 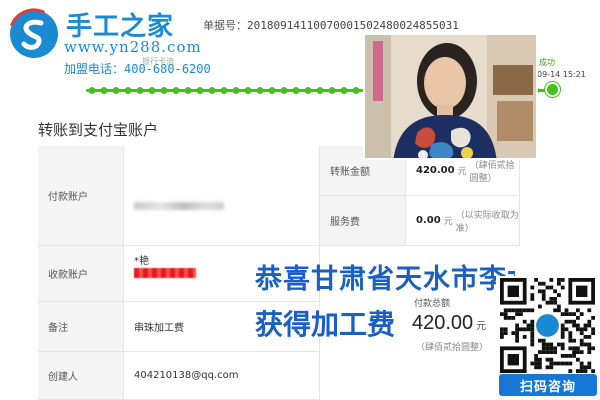 I want to click on payee-label: 收款账户, so click(x=81, y=274).